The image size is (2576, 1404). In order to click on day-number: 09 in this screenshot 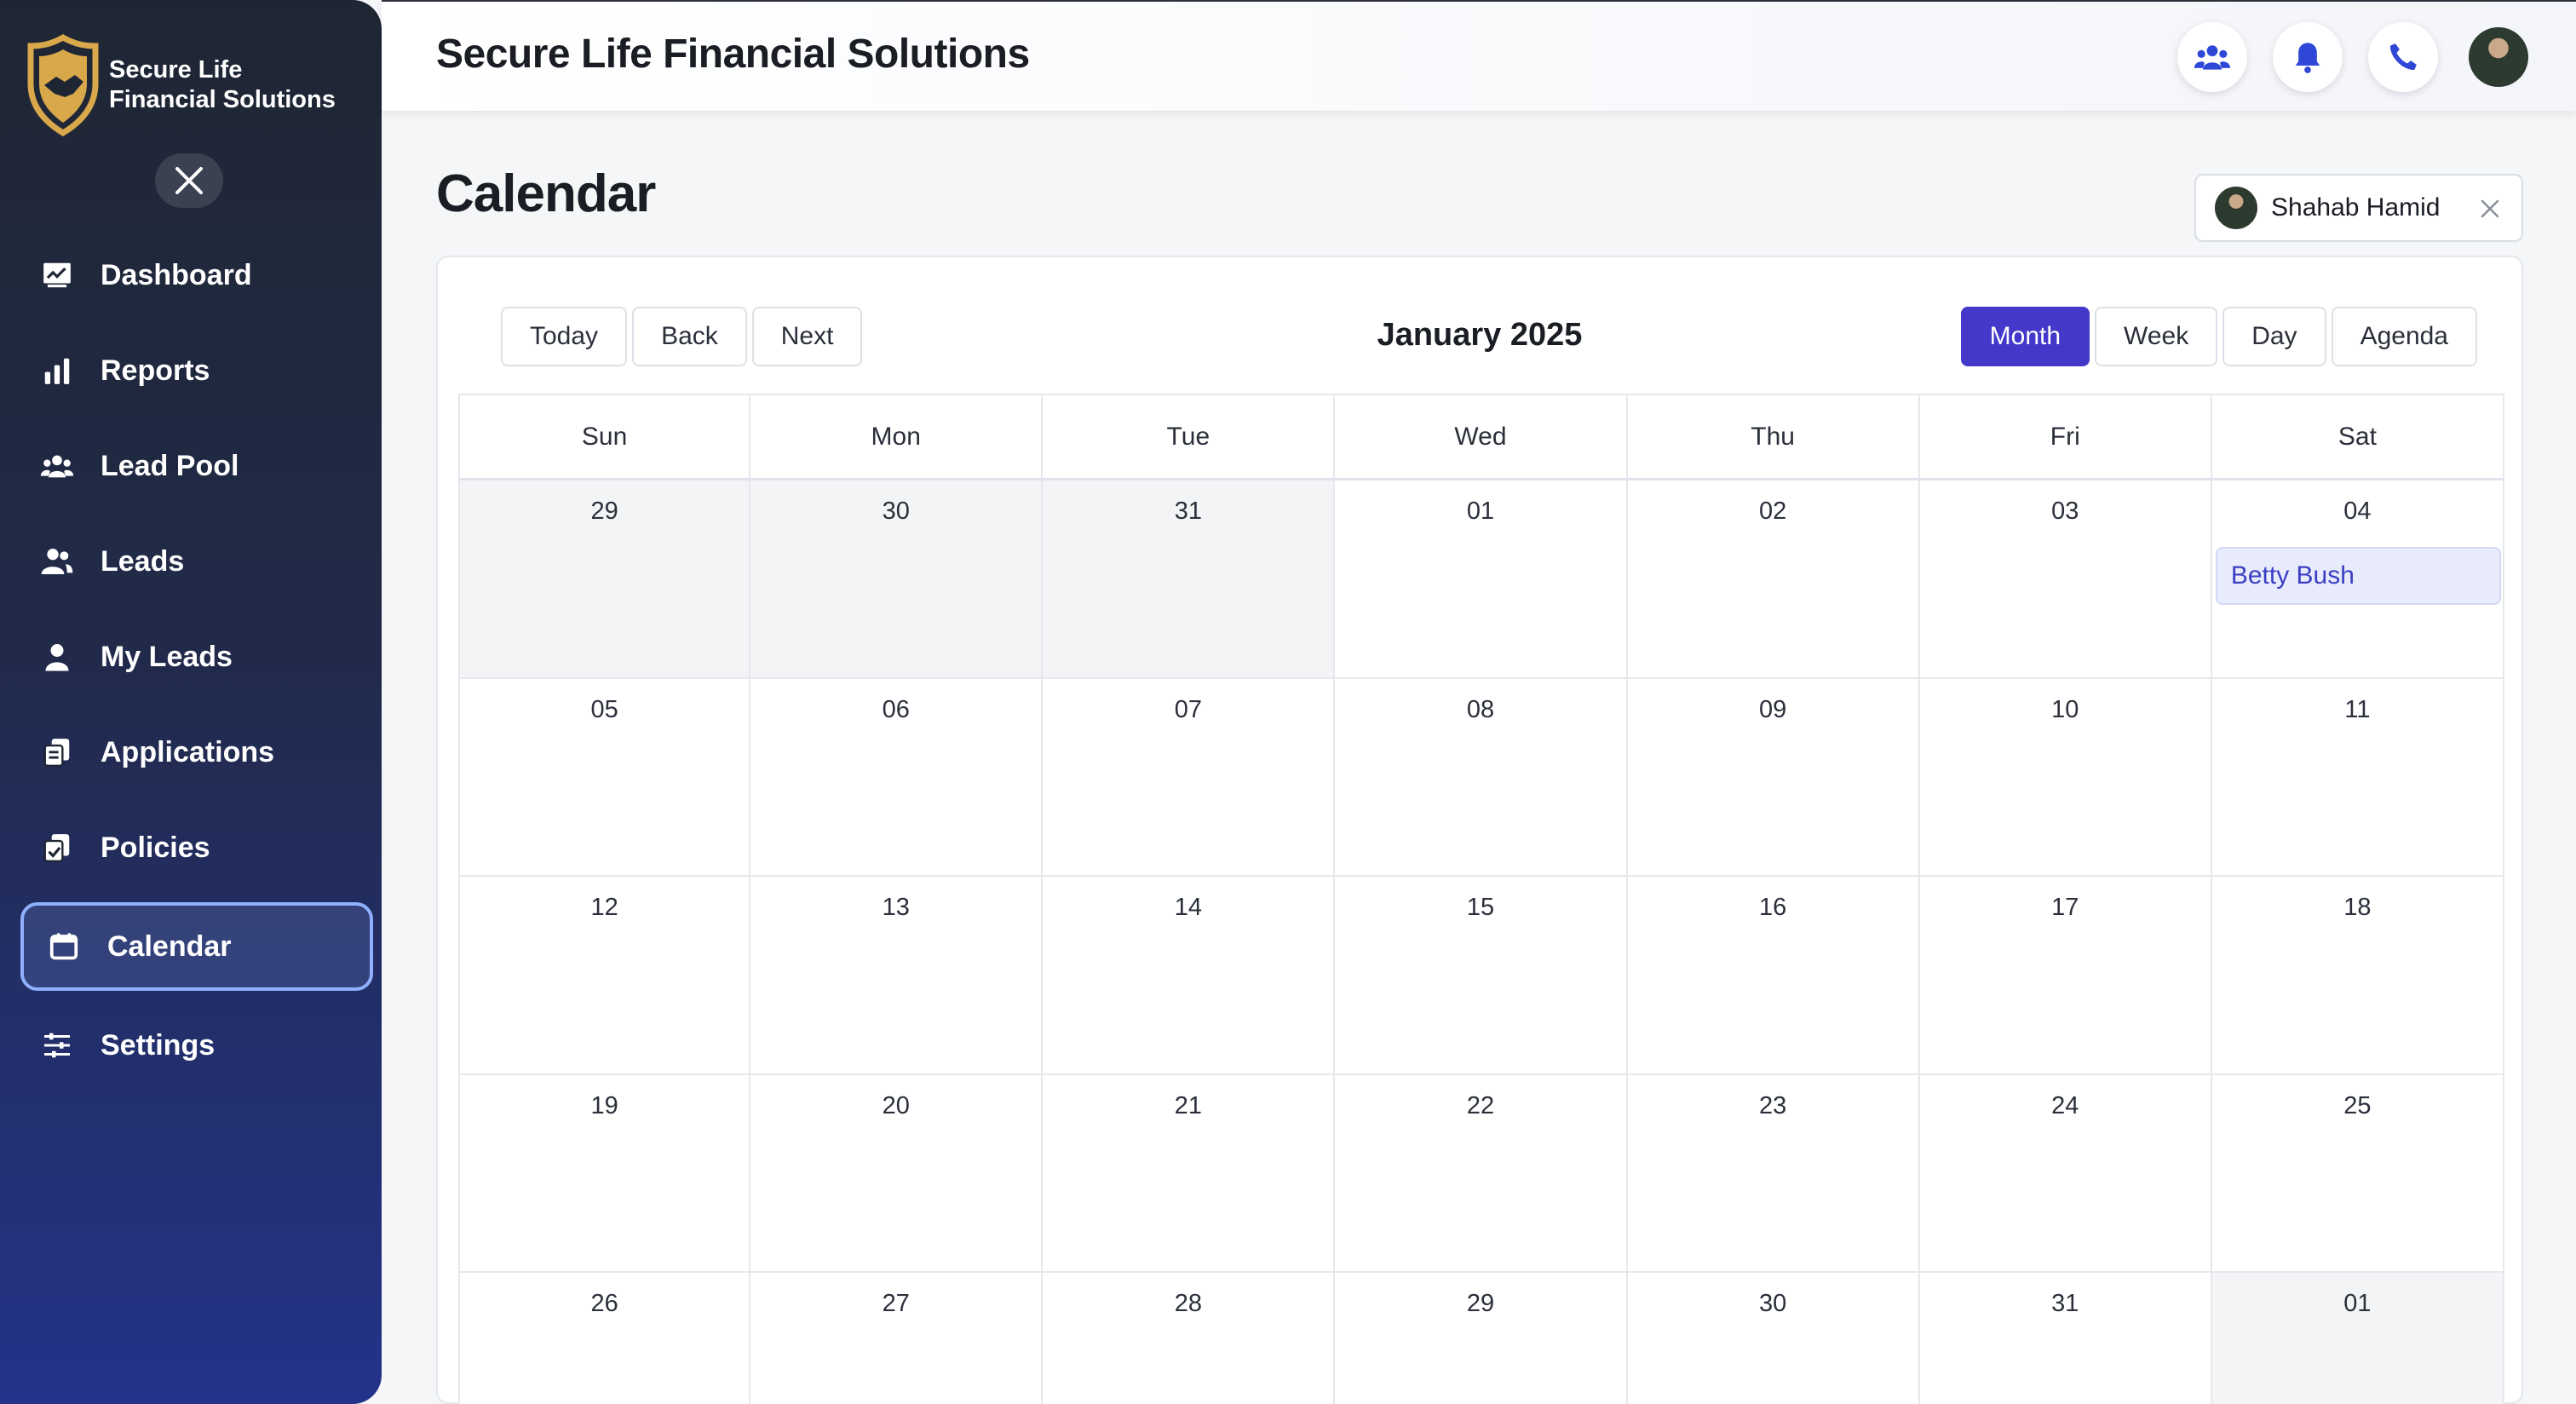, I will do `click(1773, 710)`.